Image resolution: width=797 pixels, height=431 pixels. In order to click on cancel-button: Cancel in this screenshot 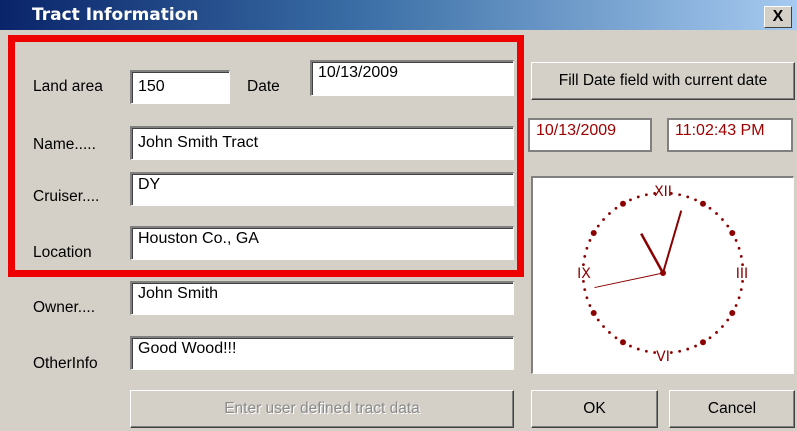, I will do `click(732, 409)`.